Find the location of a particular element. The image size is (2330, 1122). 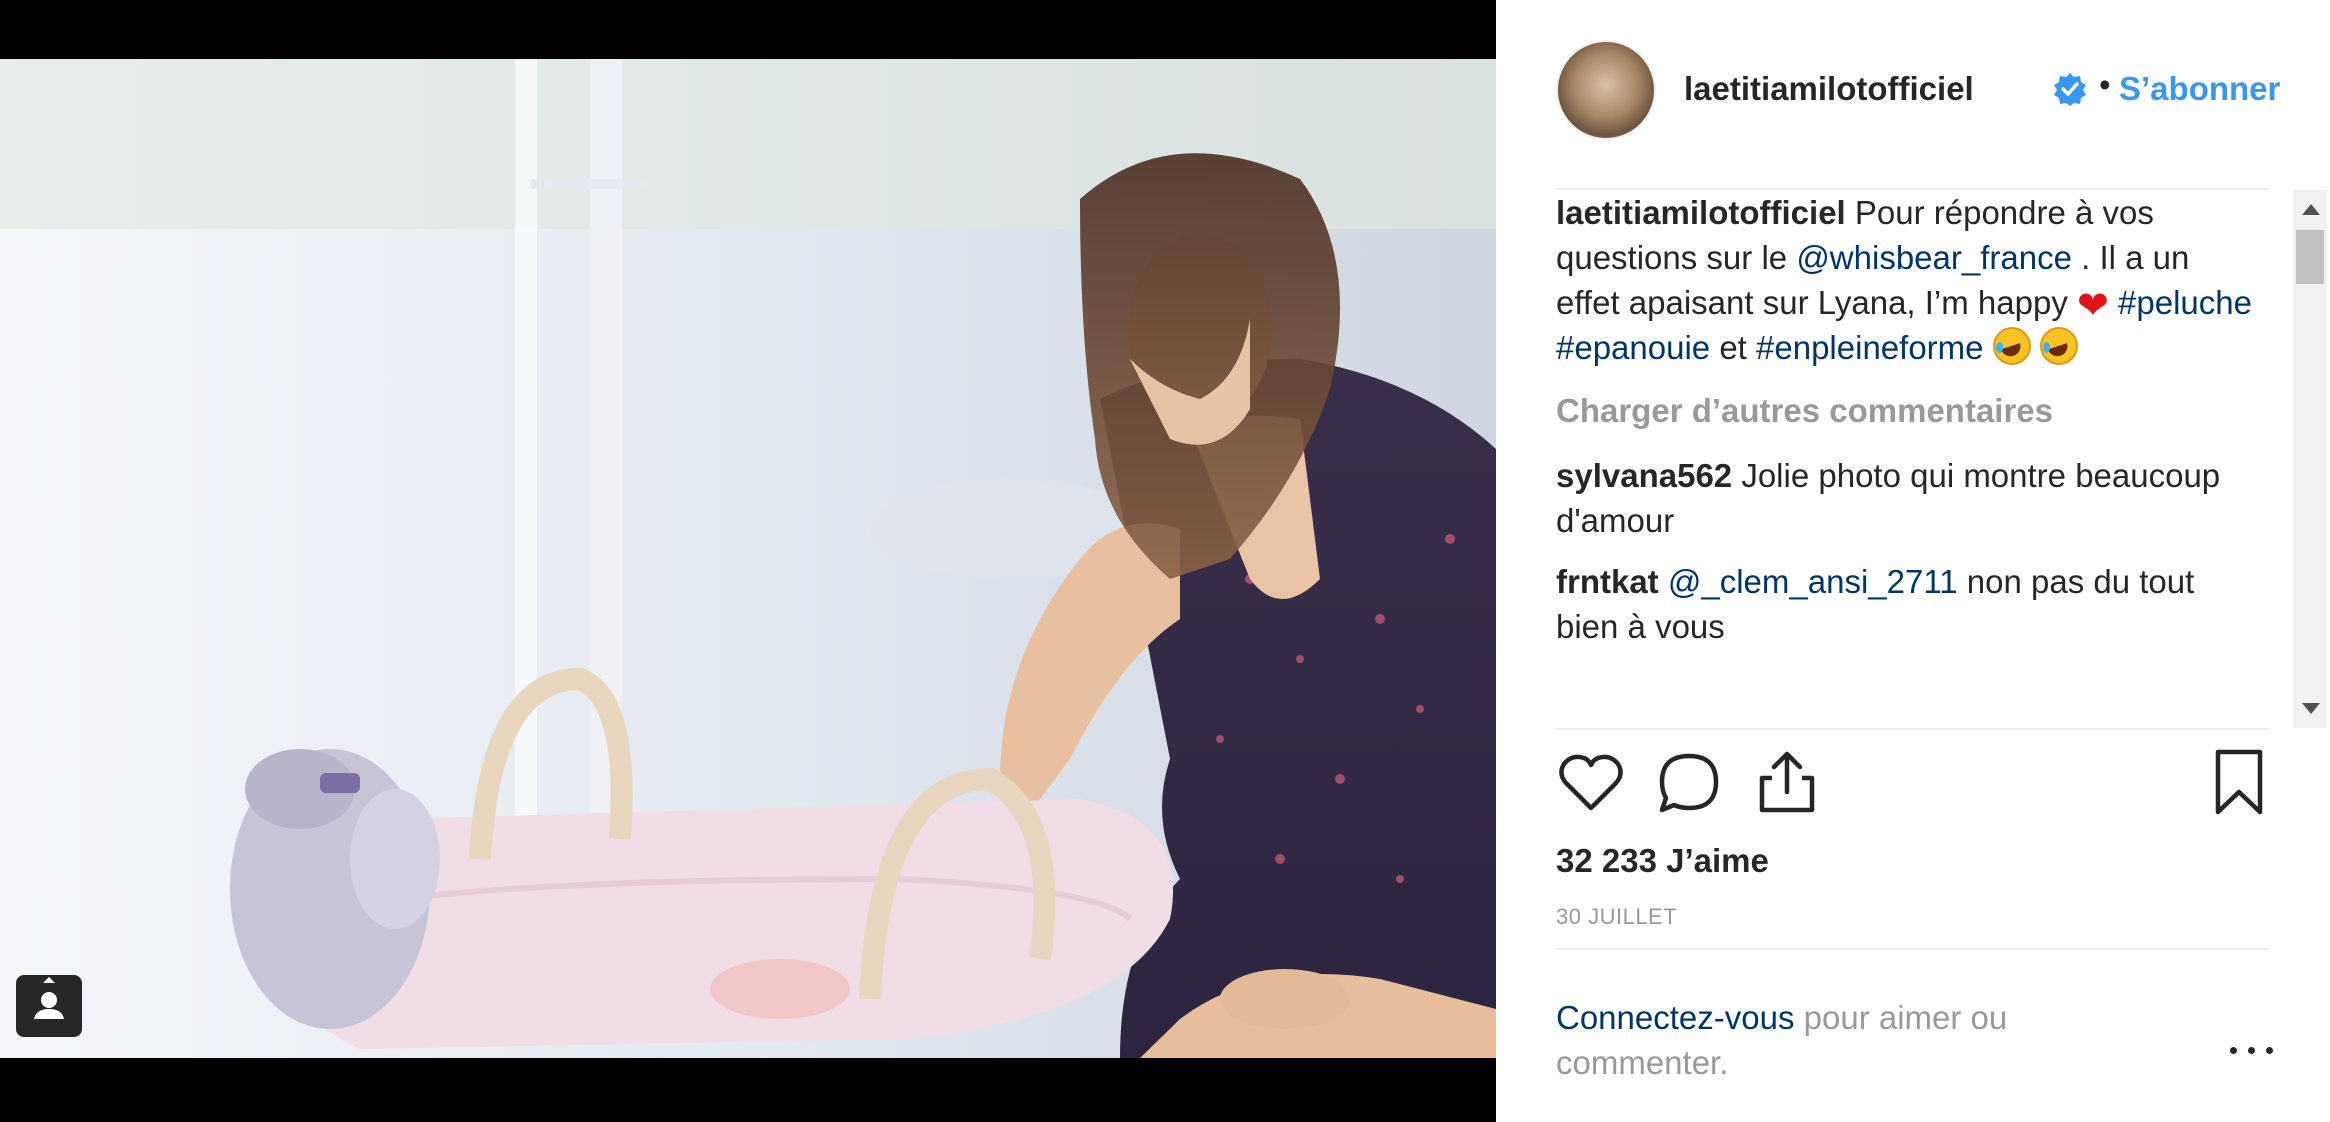

share-icon is located at coordinates (1787, 783).